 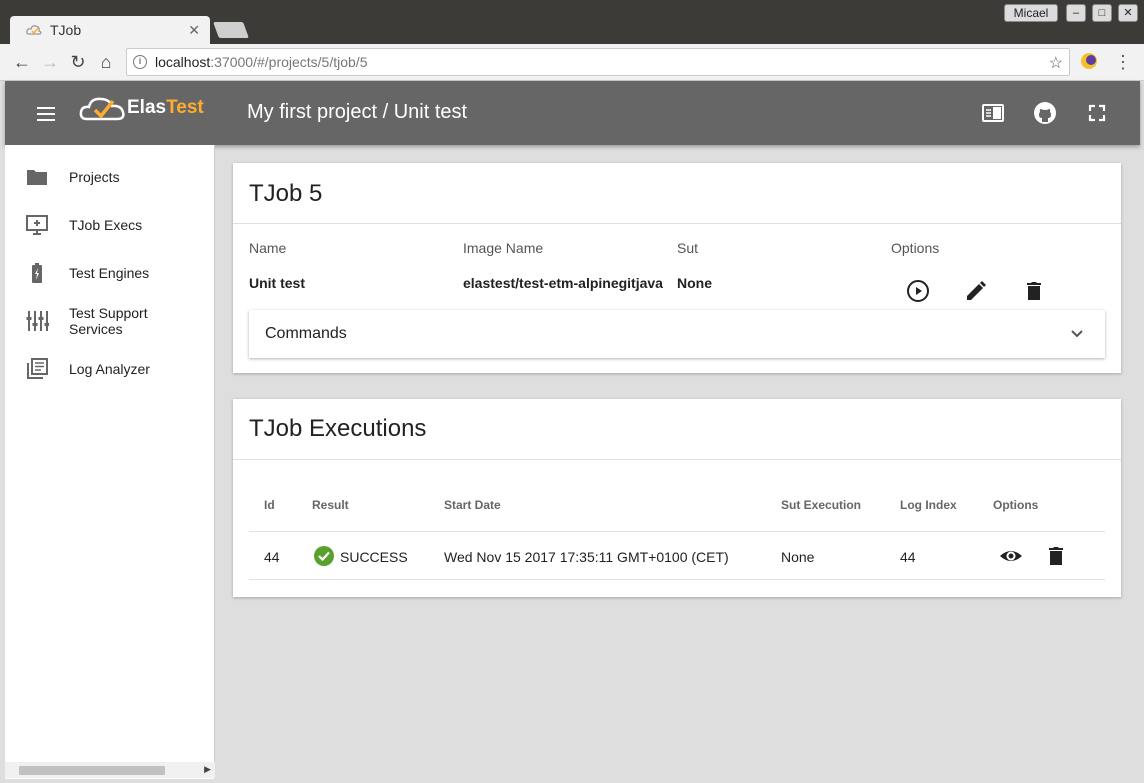 What do you see at coordinates (586, 557) in the screenshot?
I see `execution-start-date: Wed Nov 15 2017 17:35:11 GMT+0100 (CET)` at bounding box center [586, 557].